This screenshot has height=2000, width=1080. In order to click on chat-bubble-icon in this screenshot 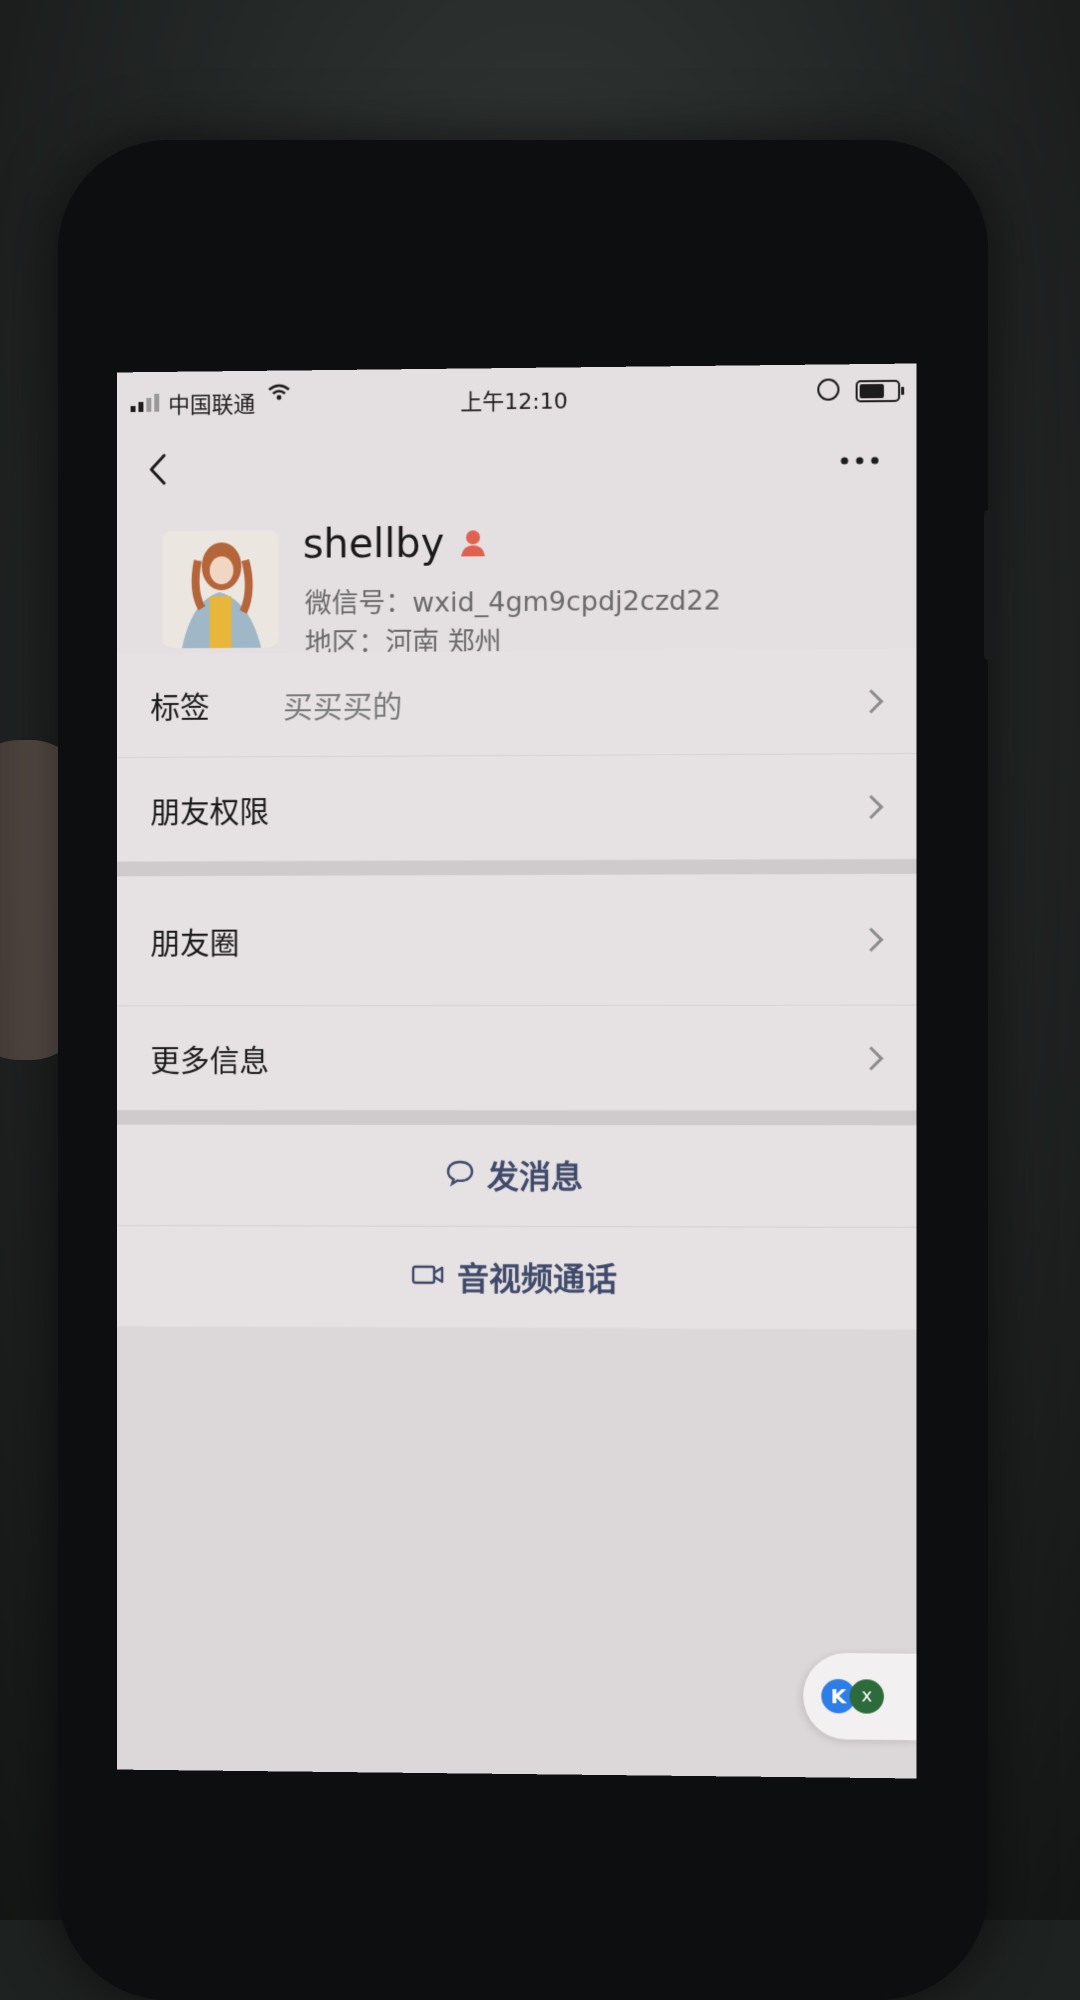, I will do `click(460, 1175)`.